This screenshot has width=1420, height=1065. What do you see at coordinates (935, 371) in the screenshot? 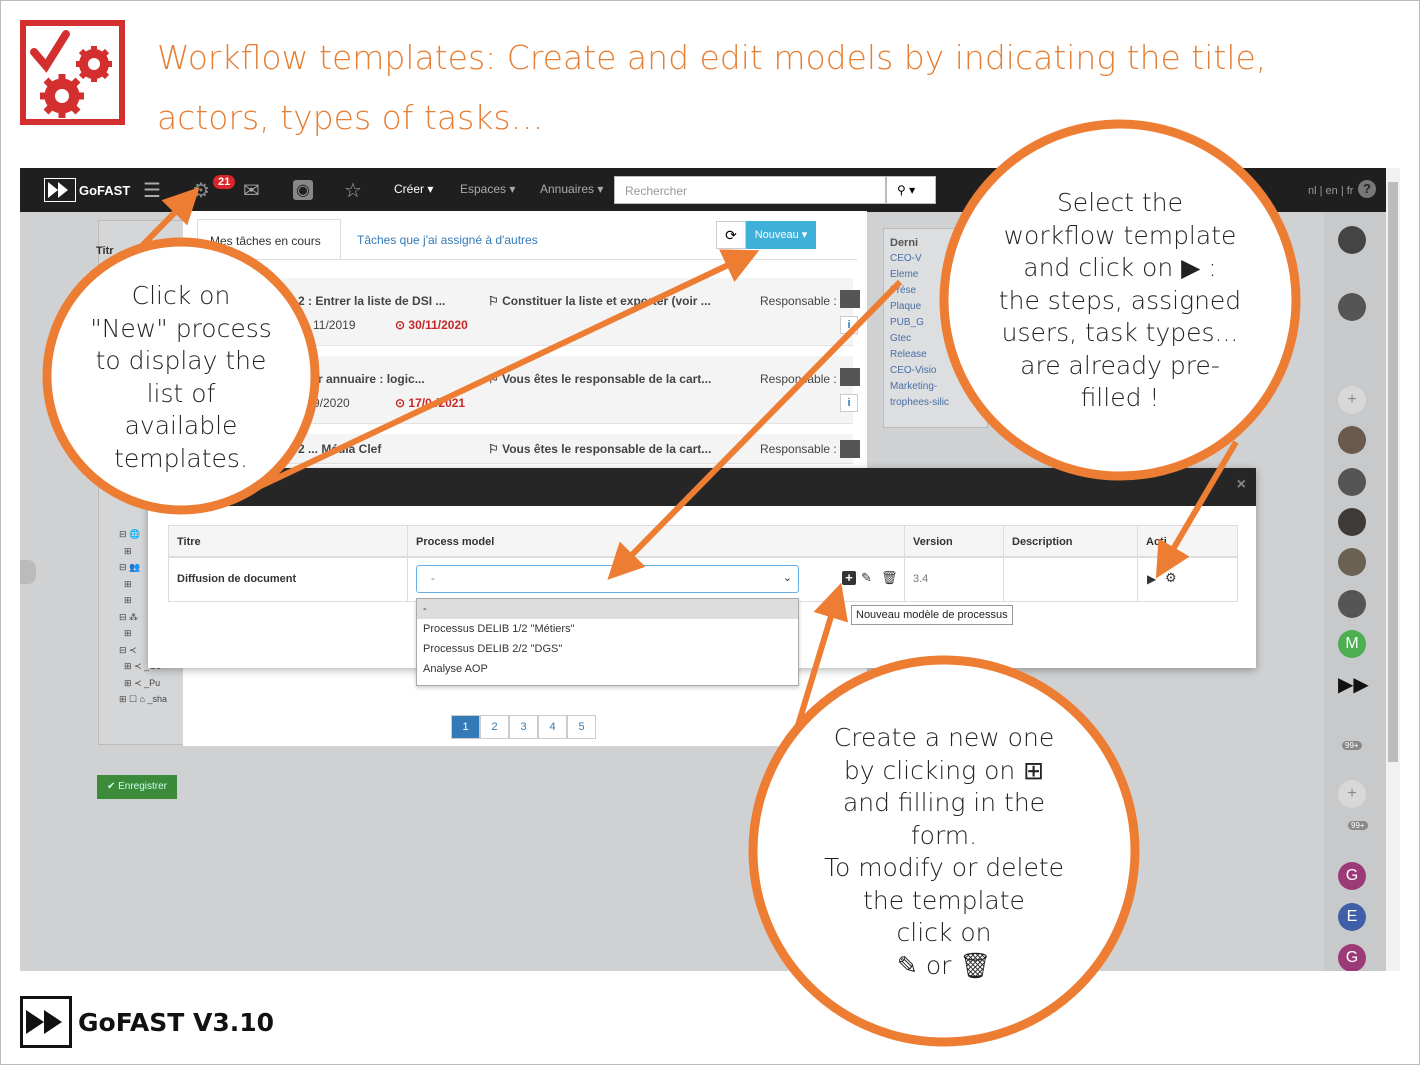
I see `doc-item: CEO-Visio` at bounding box center [935, 371].